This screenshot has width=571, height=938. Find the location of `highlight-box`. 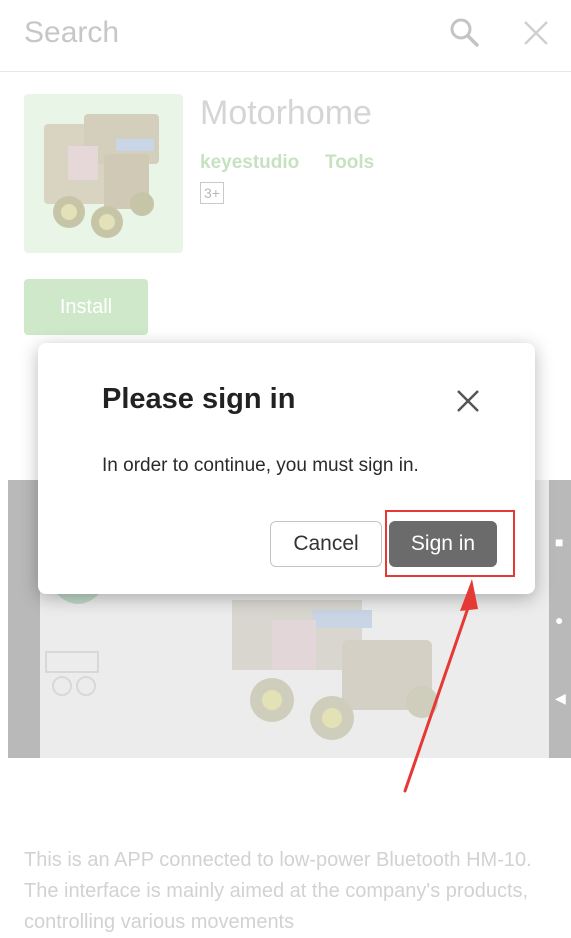

highlight-box is located at coordinates (450, 543).